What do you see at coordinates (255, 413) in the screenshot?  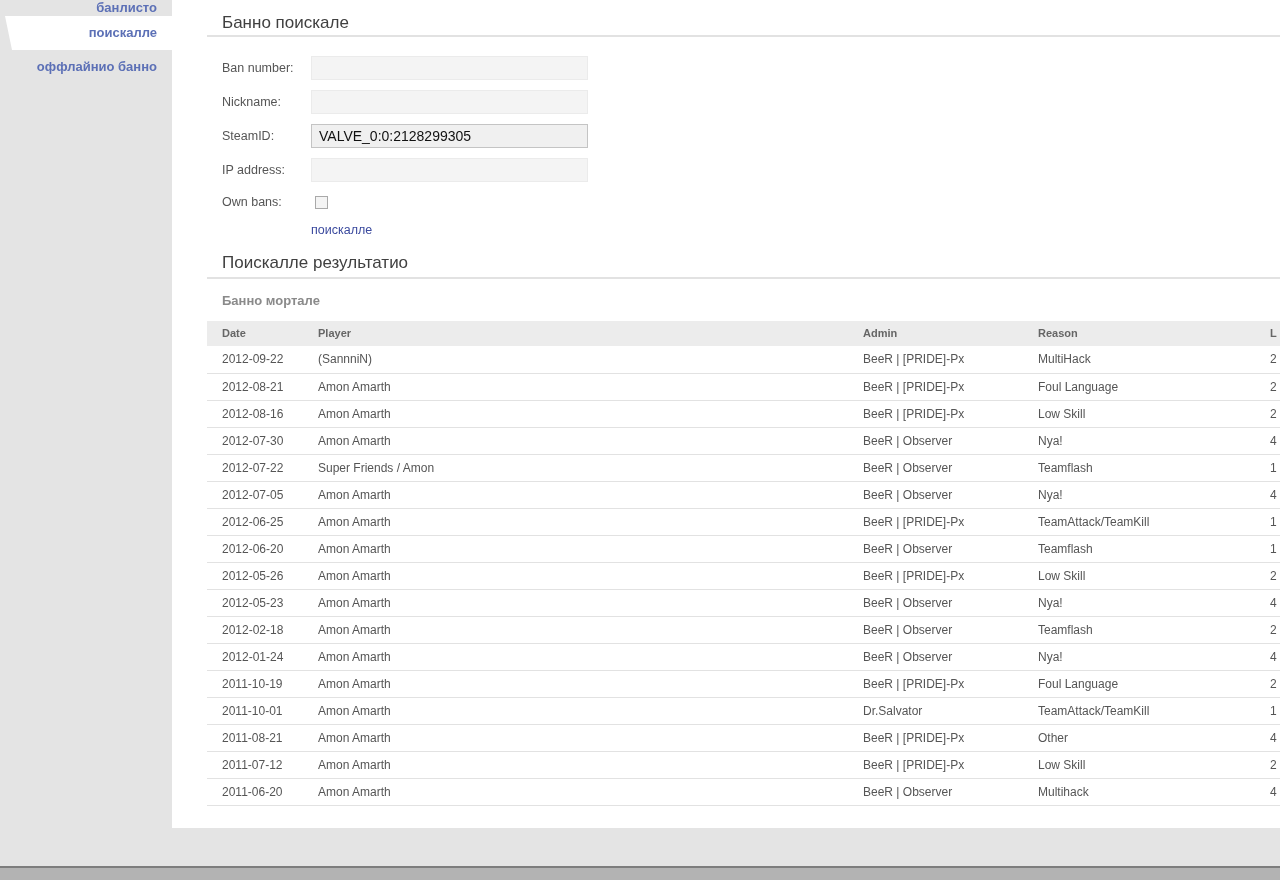 I see `table-cell: 2012-08-16` at bounding box center [255, 413].